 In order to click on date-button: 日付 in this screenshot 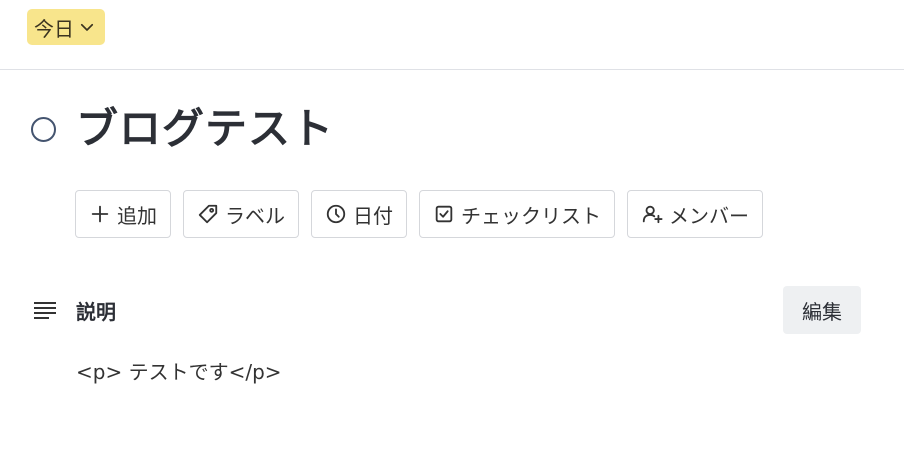, I will do `click(359, 214)`.